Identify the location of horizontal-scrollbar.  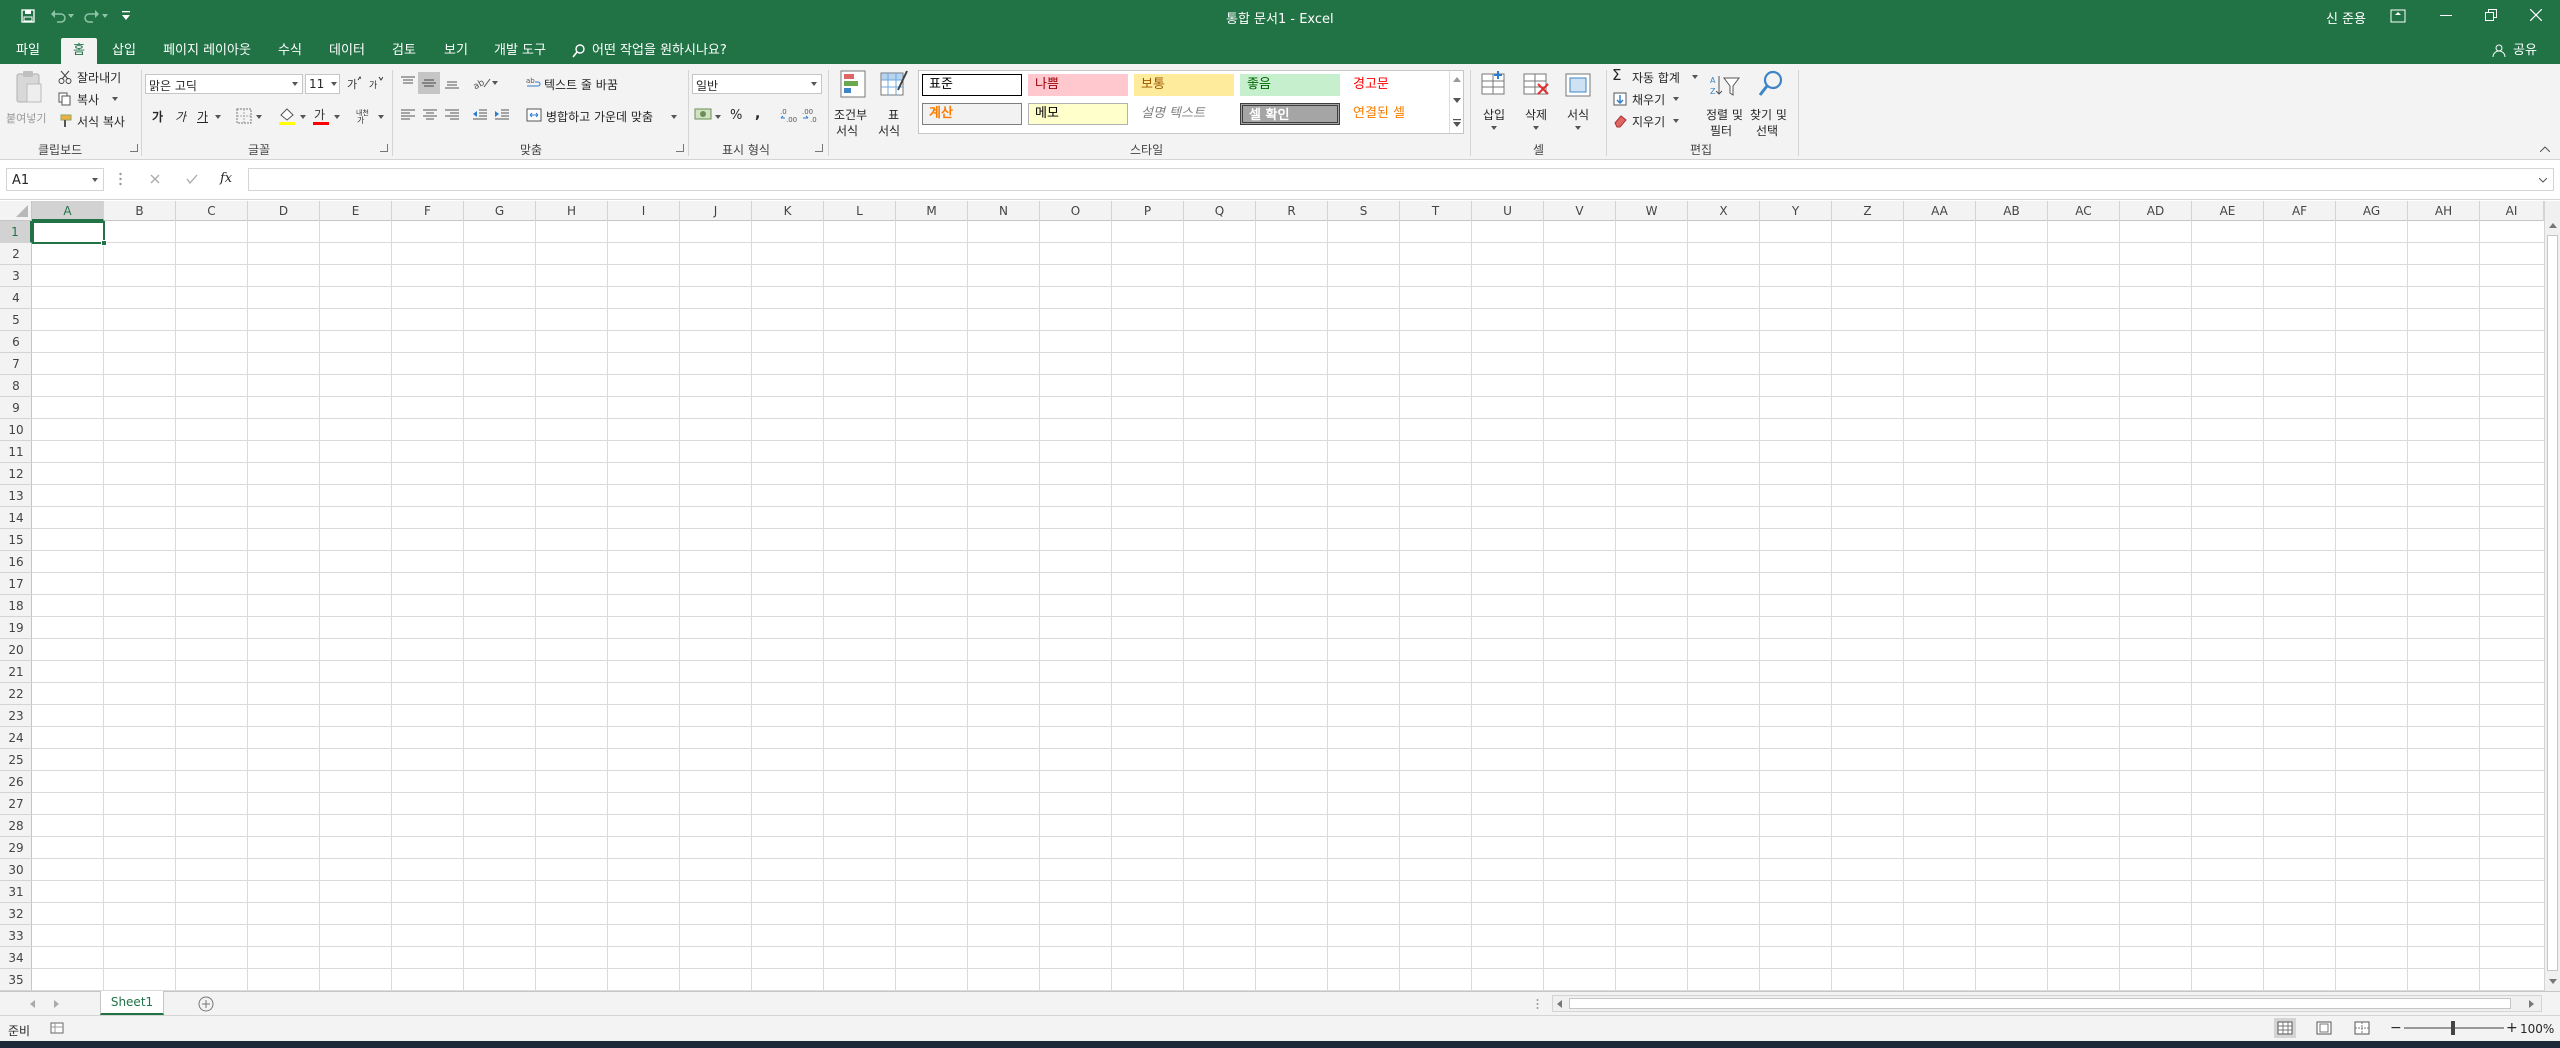
(2047, 1003).